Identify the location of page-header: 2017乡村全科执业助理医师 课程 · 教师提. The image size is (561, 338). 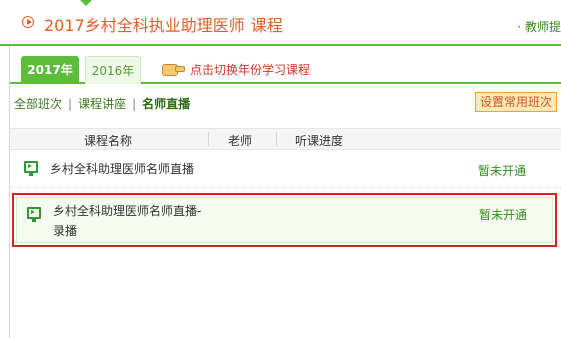
(280, 23).